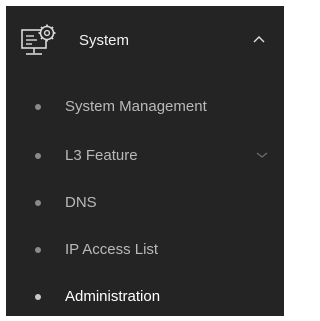  I want to click on group-title: System, so click(104, 40).